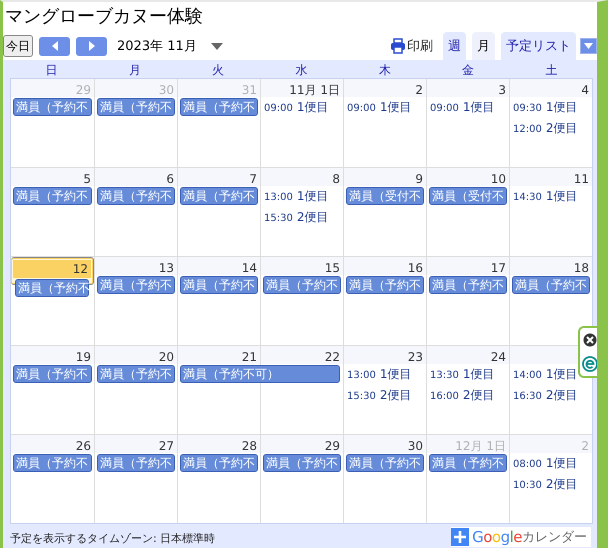  I want to click on event-time: 14:00, so click(527, 375).